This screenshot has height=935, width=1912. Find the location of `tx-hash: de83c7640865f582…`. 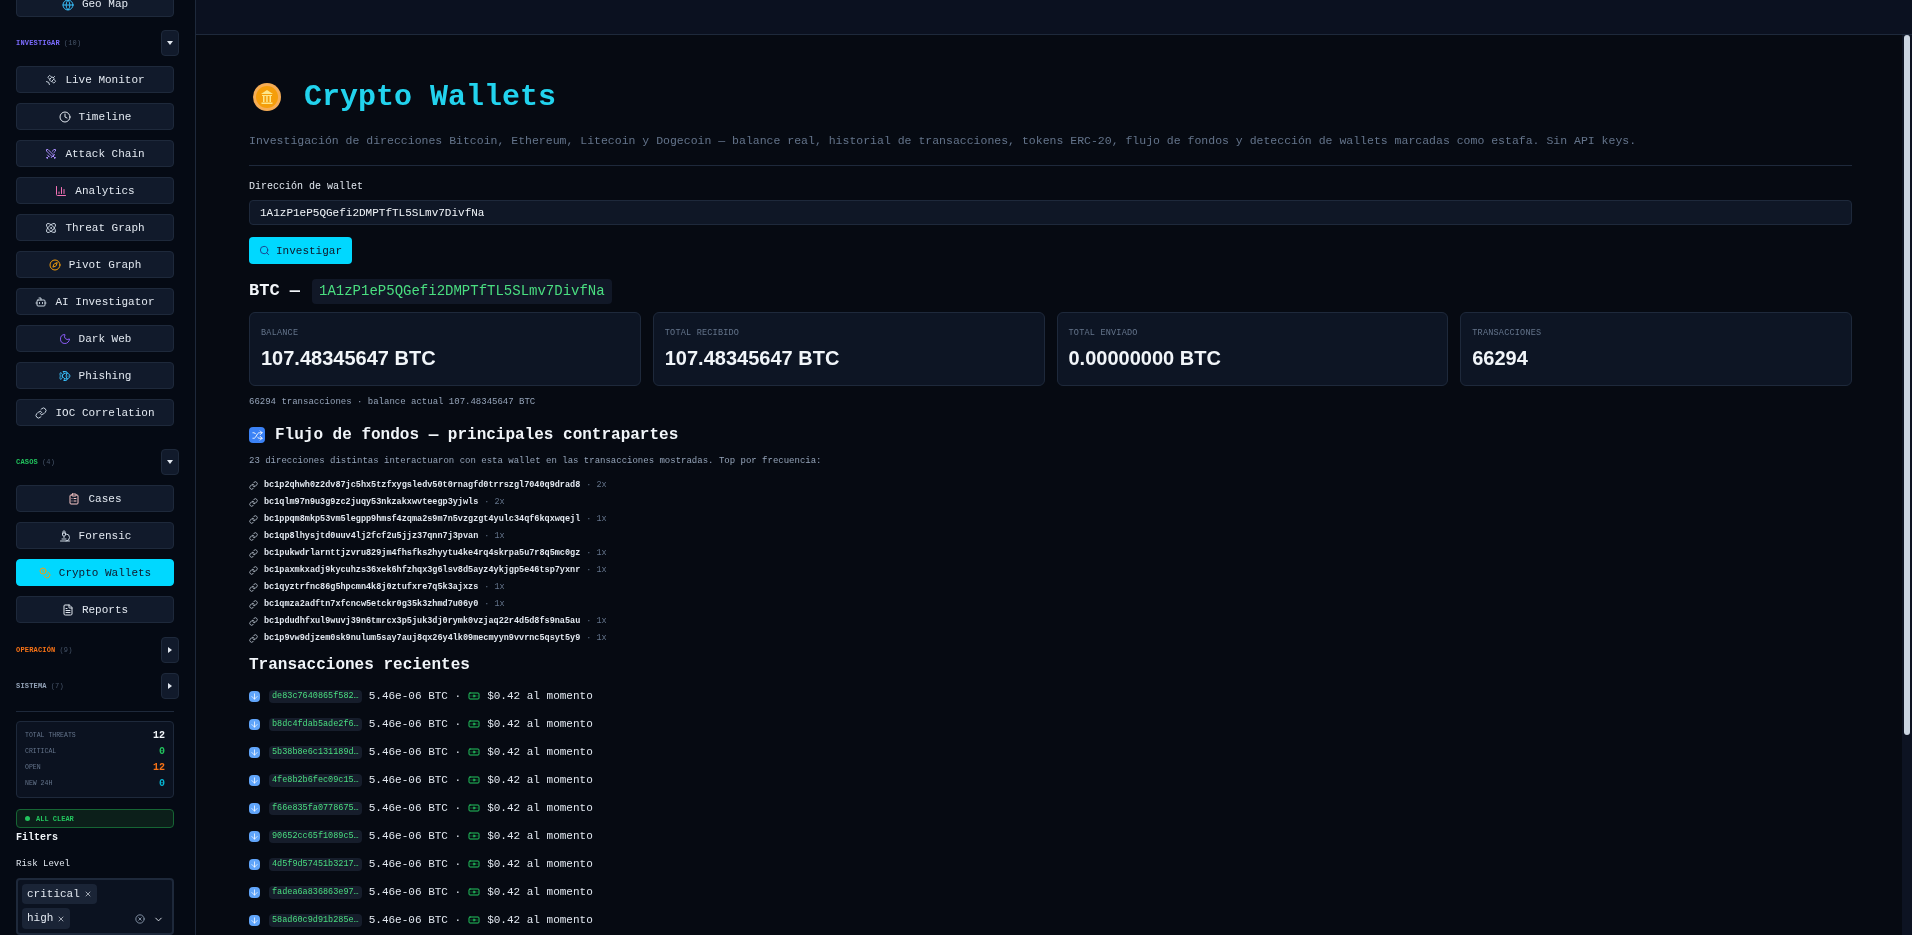

tx-hash: de83c7640865f582… is located at coordinates (315, 696).